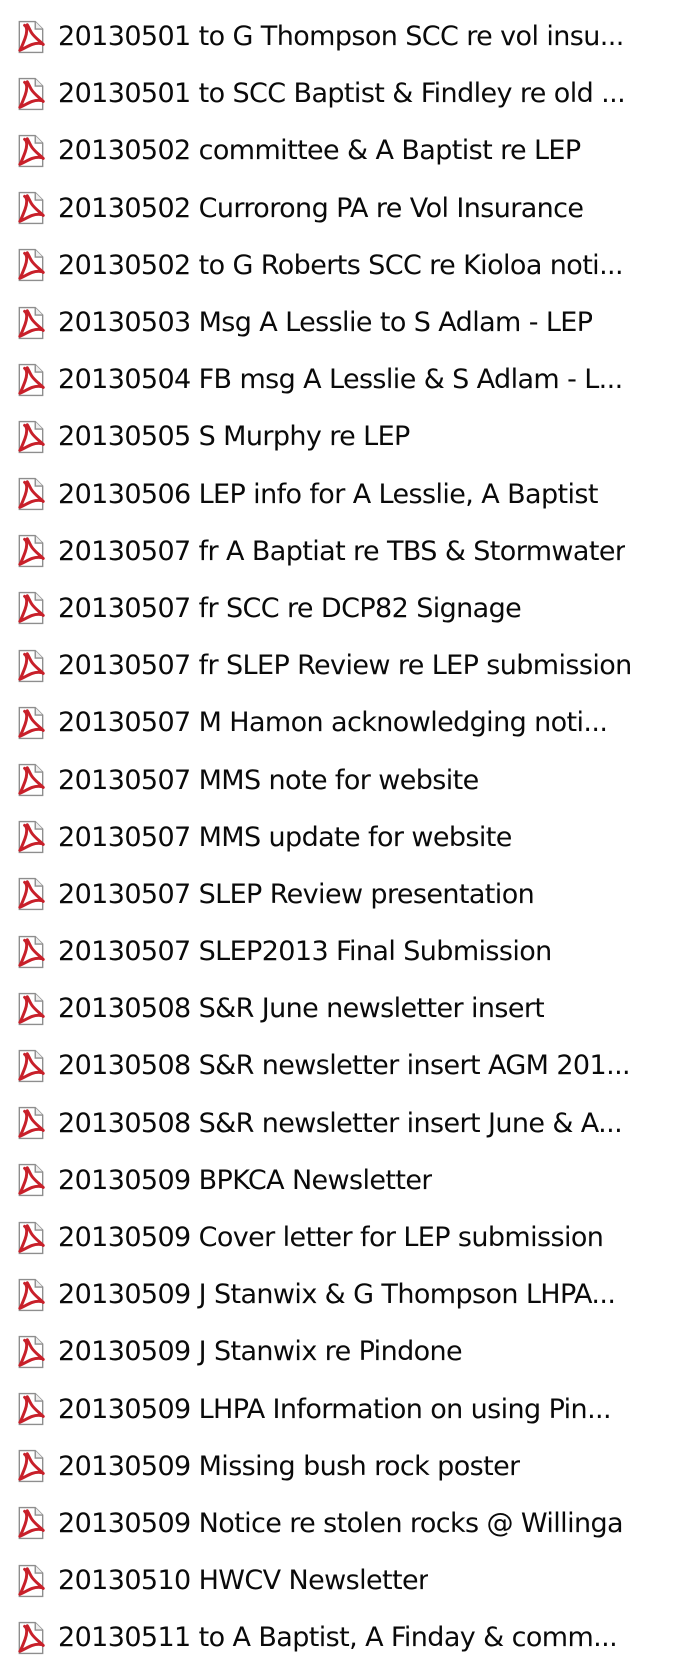  I want to click on file-name: 20130507 SLEP Review presentation, so click(296, 894).